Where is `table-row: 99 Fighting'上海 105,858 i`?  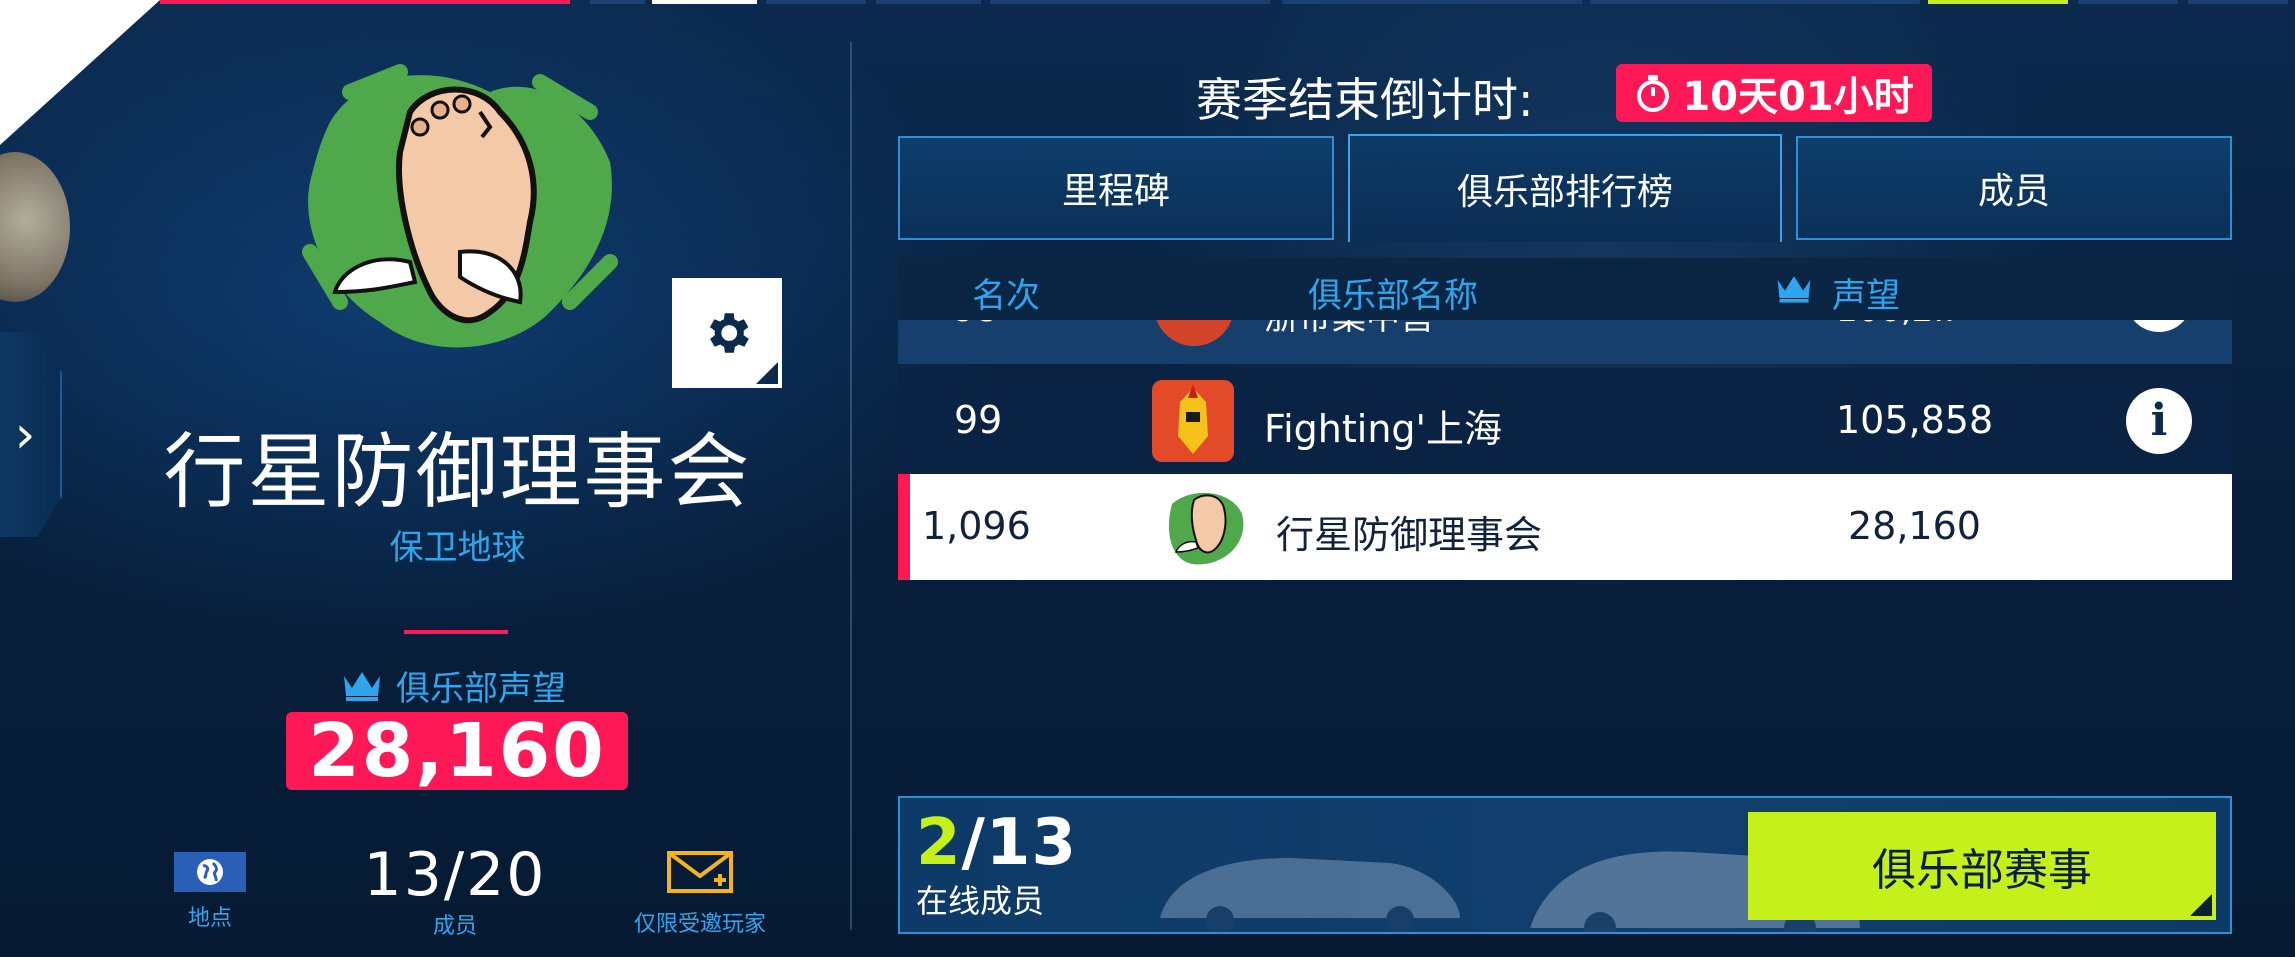
table-row: 99 Fighting'上海 105,858 i is located at coordinates (1565, 421).